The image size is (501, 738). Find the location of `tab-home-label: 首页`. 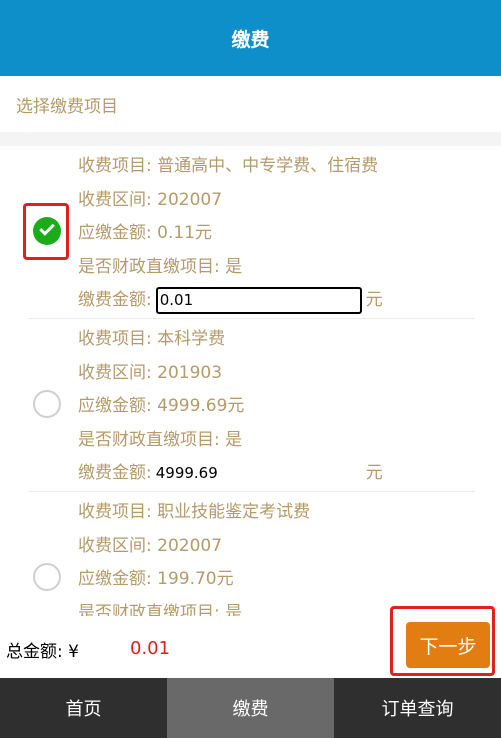

tab-home-label: 首页 is located at coordinates (83, 709).